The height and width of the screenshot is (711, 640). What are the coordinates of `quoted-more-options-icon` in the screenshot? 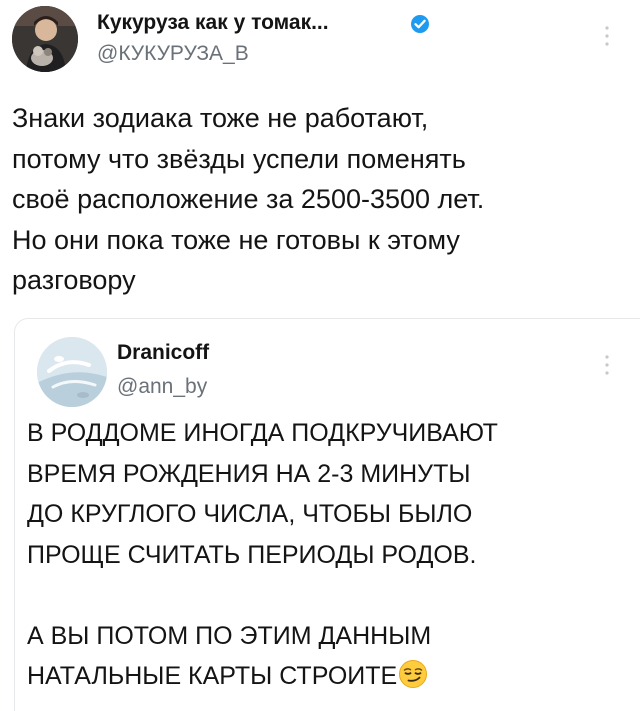 It's located at (607, 365).